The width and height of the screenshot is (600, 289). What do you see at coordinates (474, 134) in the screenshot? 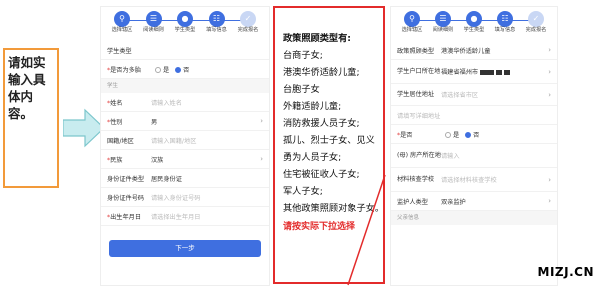
I see `property-radio-row: *是否 是 否` at bounding box center [474, 134].